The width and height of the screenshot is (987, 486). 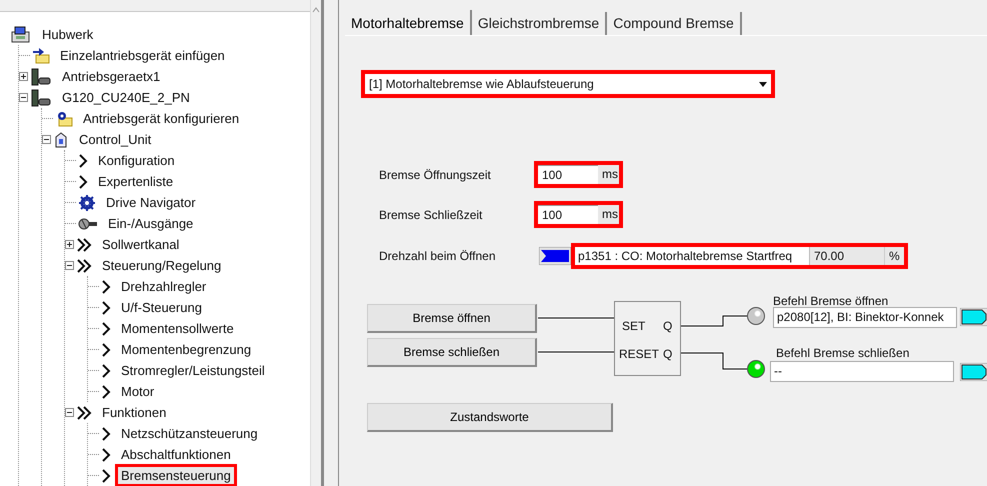 I want to click on input-label: RESET, so click(x=639, y=354).